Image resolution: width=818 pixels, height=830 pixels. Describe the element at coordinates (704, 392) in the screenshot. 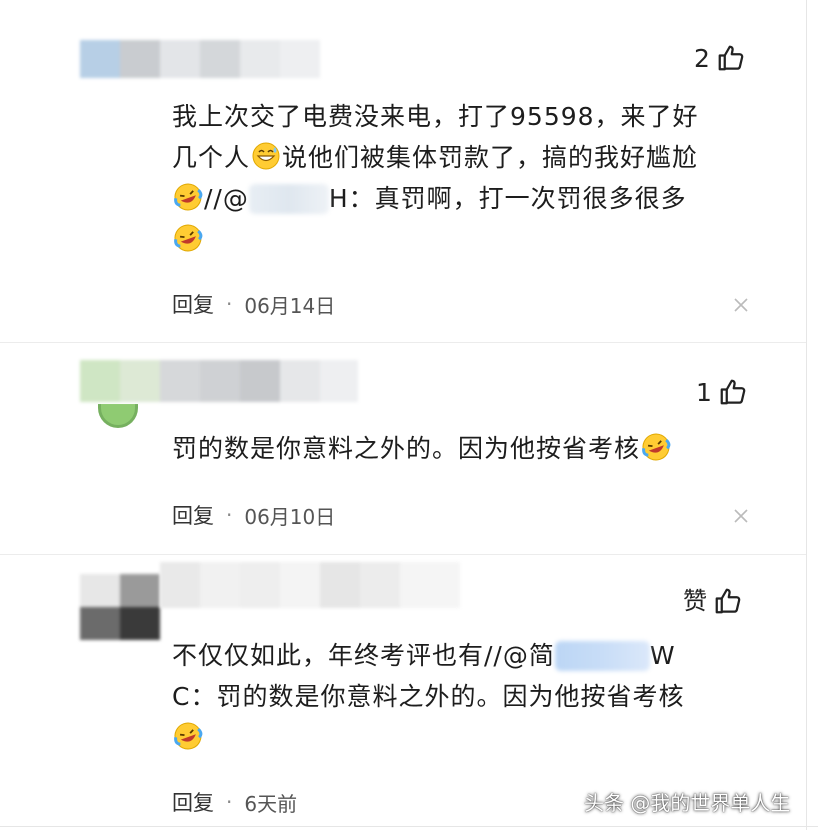

I see `like-count: 1` at that location.